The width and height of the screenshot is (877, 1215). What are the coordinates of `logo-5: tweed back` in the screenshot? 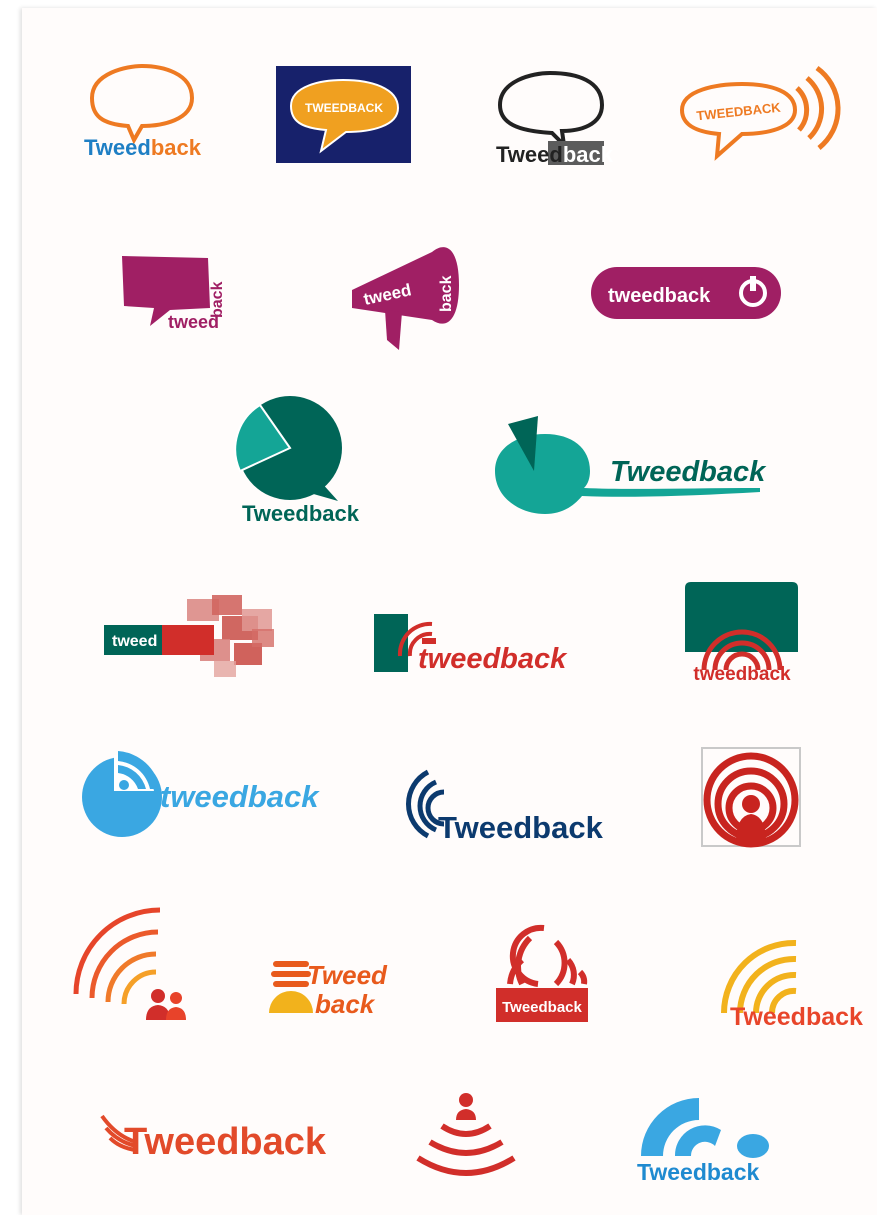 It's located at (175, 291).